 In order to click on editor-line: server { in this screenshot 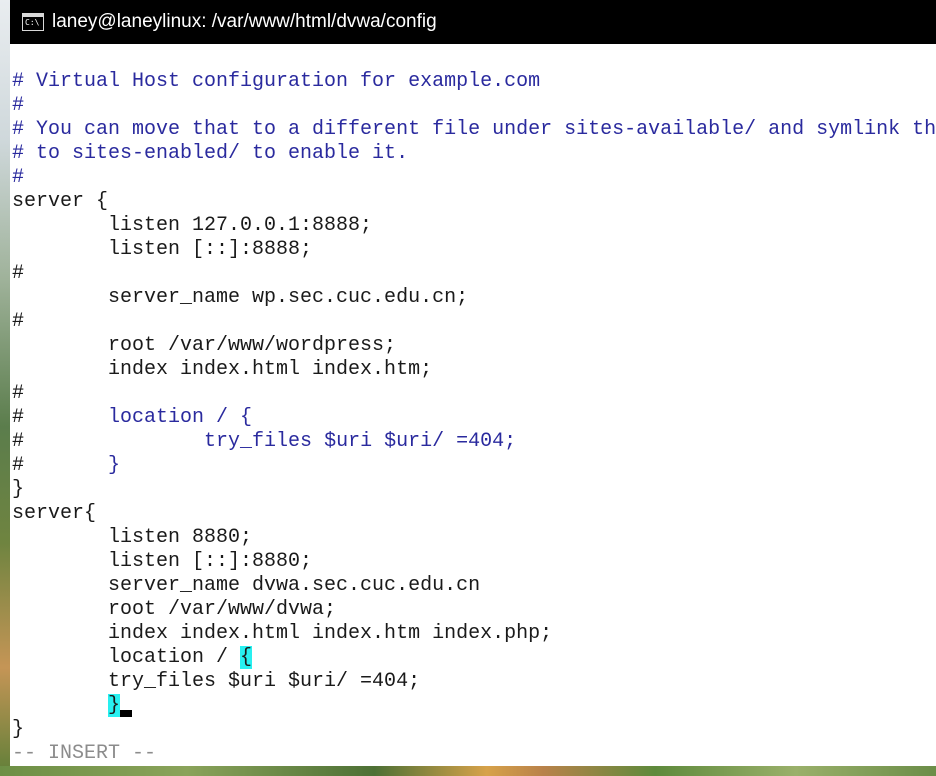, I will do `click(474, 202)`.